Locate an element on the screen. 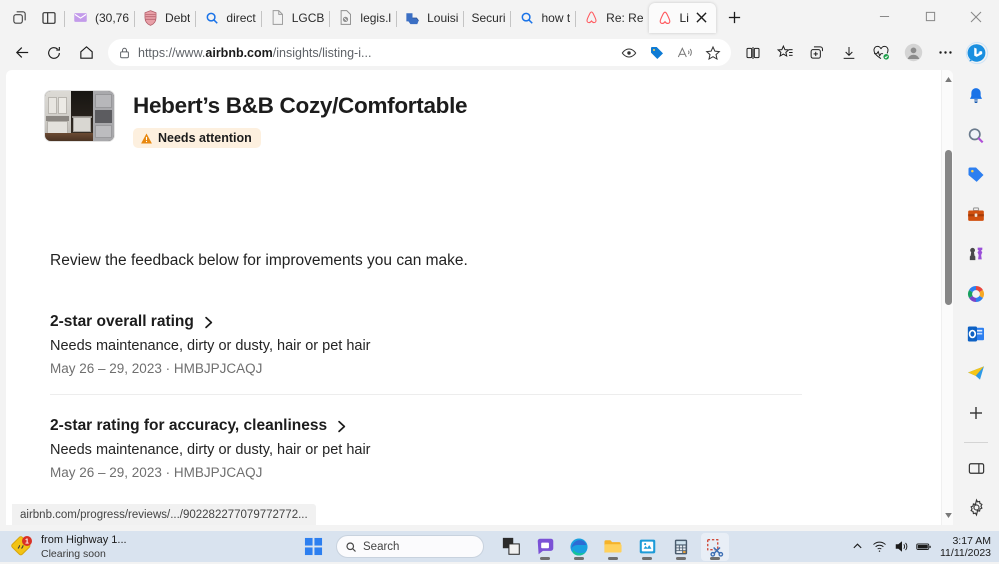 The image size is (999, 564). browser-tab: direct is located at coordinates (227, 18).